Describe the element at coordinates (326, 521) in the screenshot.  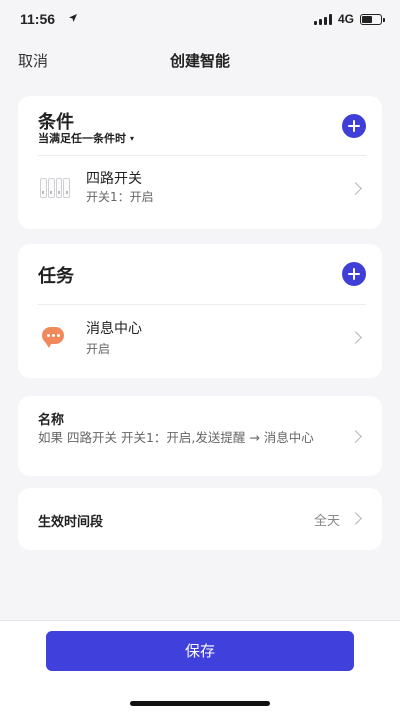
I see `schedule-value: 全天` at that location.